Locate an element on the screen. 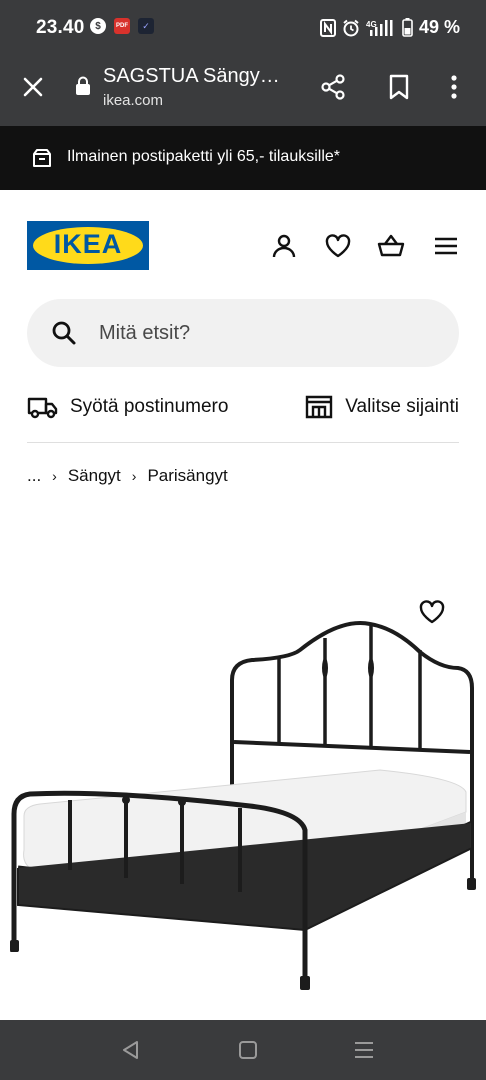 Image resolution: width=486 pixels, height=1080 pixels. system-nav-bar is located at coordinates (243, 1050).